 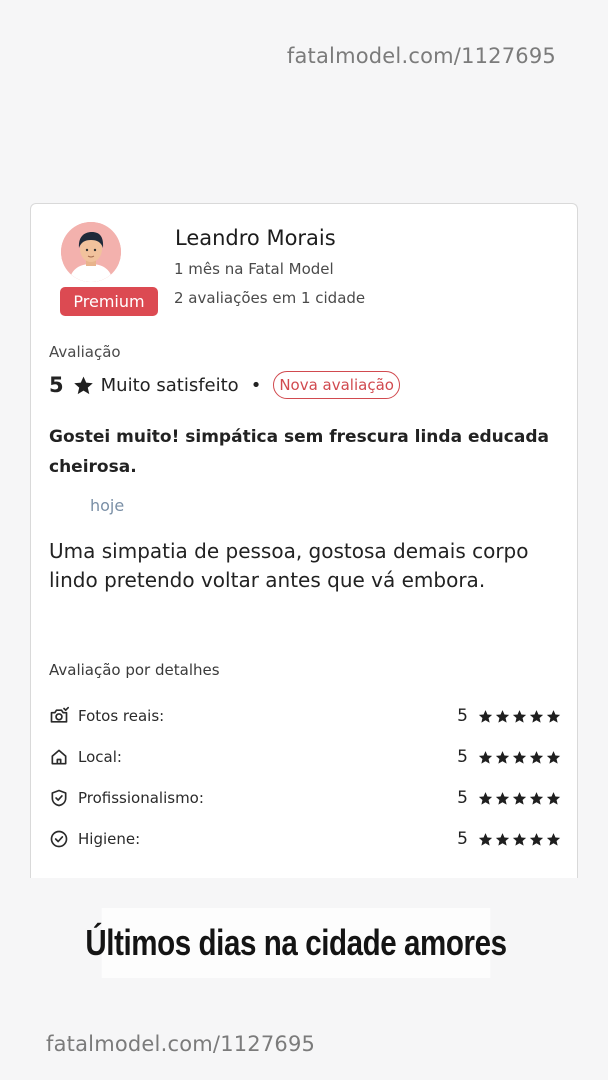 I want to click on watermark-url-bottom: fatalmodel.com/1127695, so click(x=181, y=1044).